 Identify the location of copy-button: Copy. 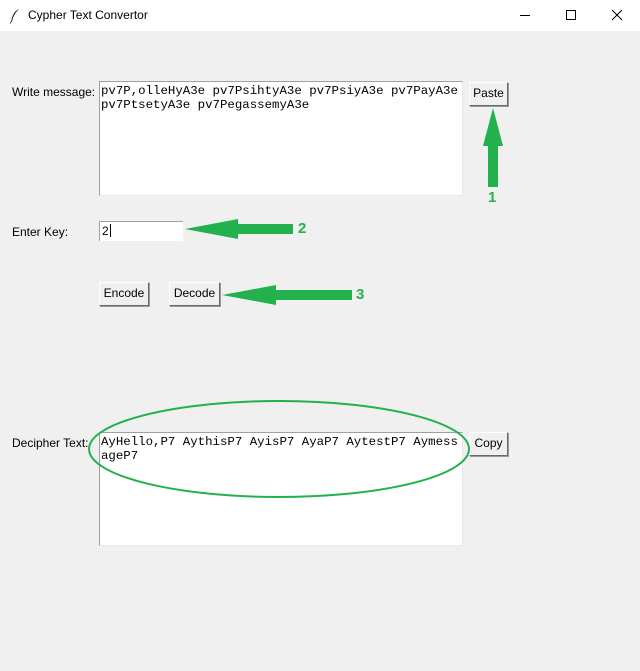
(488, 444).